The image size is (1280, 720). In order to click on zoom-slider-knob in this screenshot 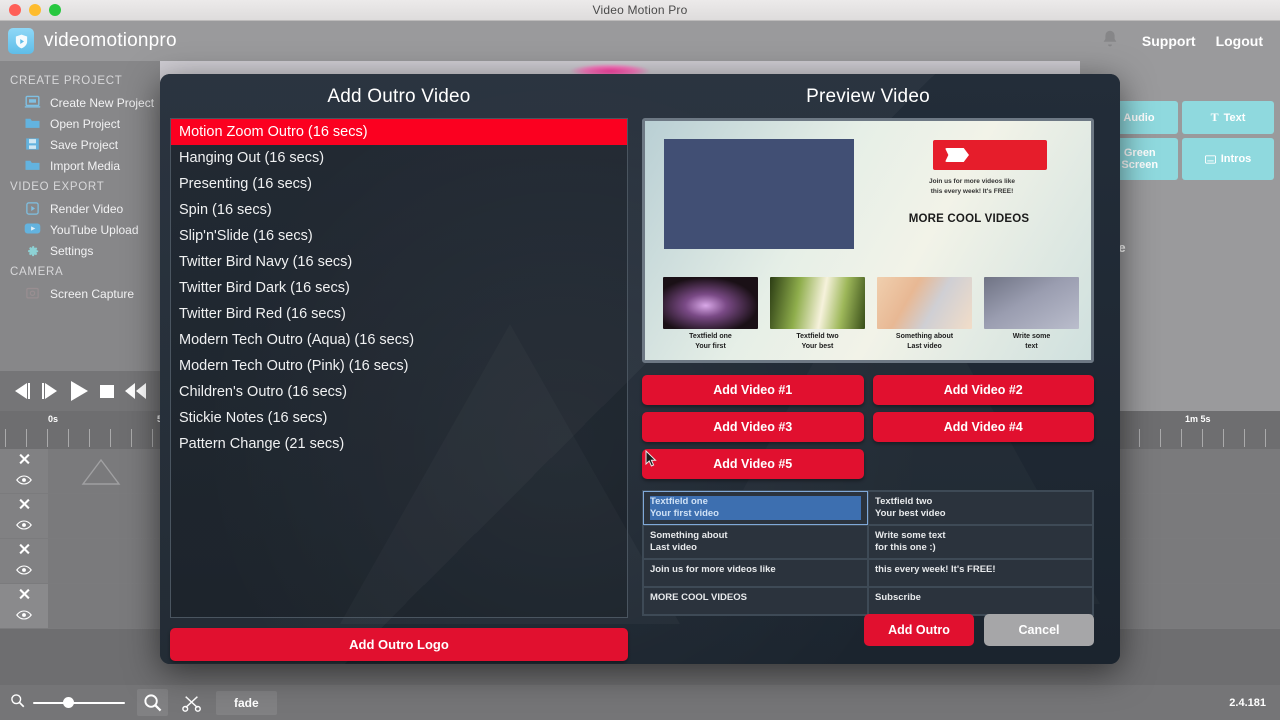, I will do `click(68, 702)`.